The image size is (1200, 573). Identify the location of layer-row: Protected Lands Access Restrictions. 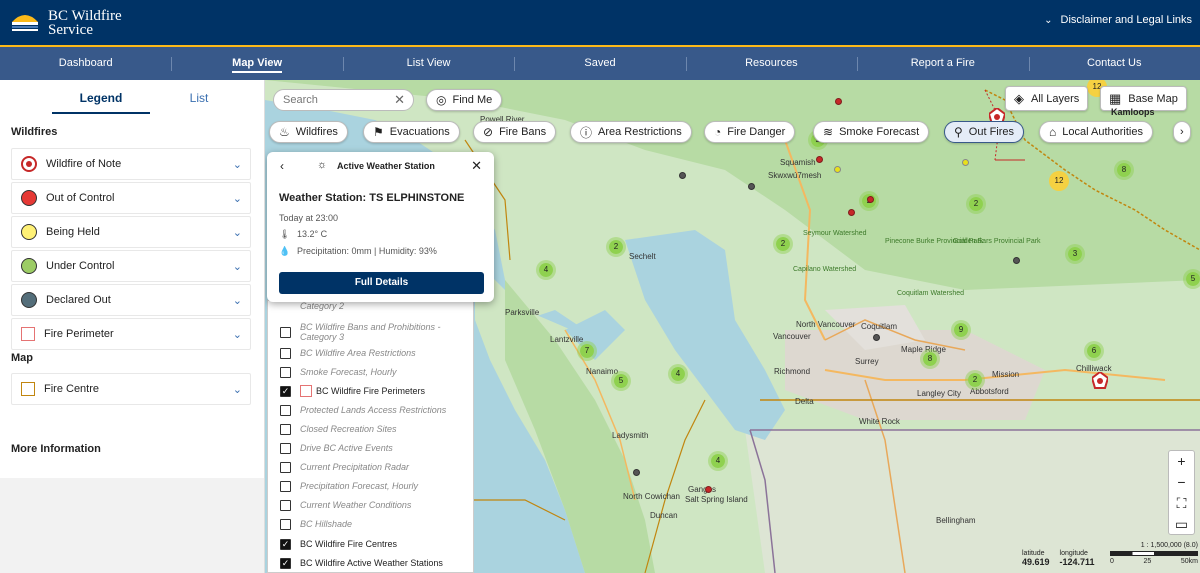
(363, 410).